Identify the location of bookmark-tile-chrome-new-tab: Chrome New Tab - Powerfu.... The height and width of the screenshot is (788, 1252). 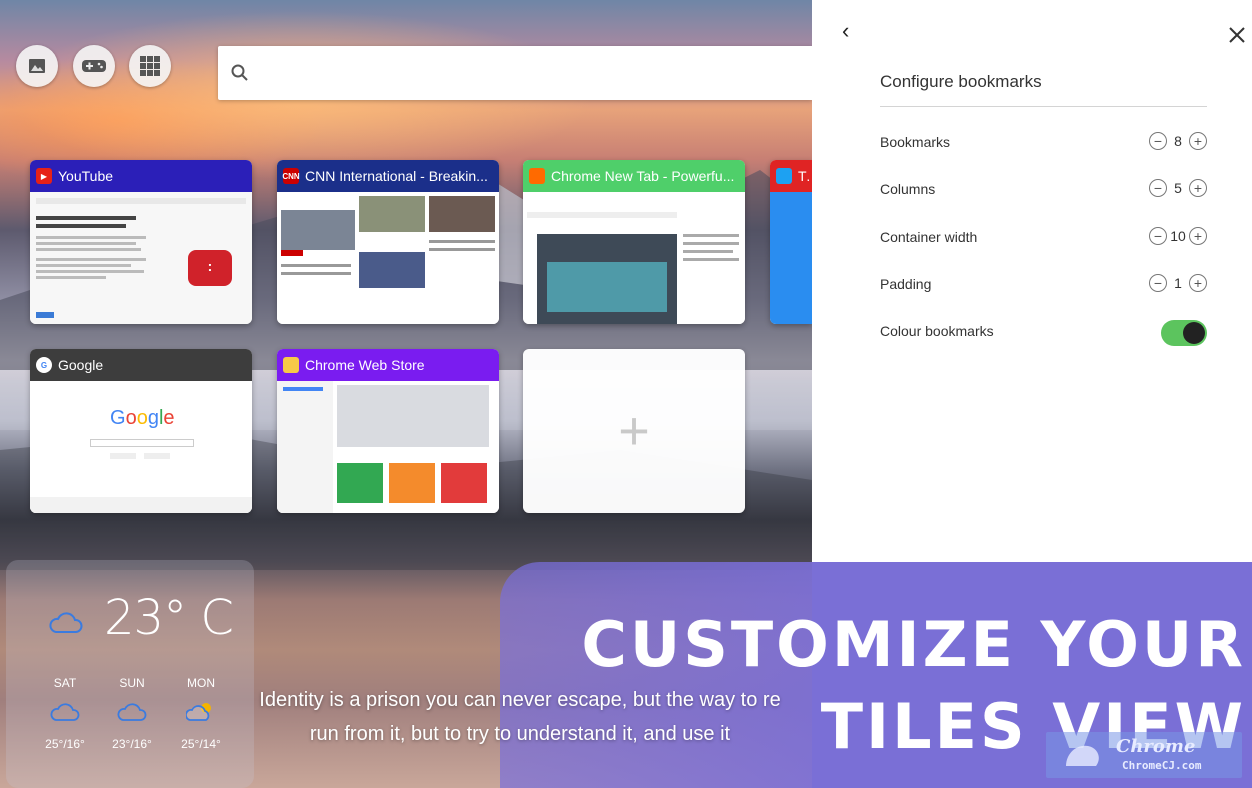
(634, 242).